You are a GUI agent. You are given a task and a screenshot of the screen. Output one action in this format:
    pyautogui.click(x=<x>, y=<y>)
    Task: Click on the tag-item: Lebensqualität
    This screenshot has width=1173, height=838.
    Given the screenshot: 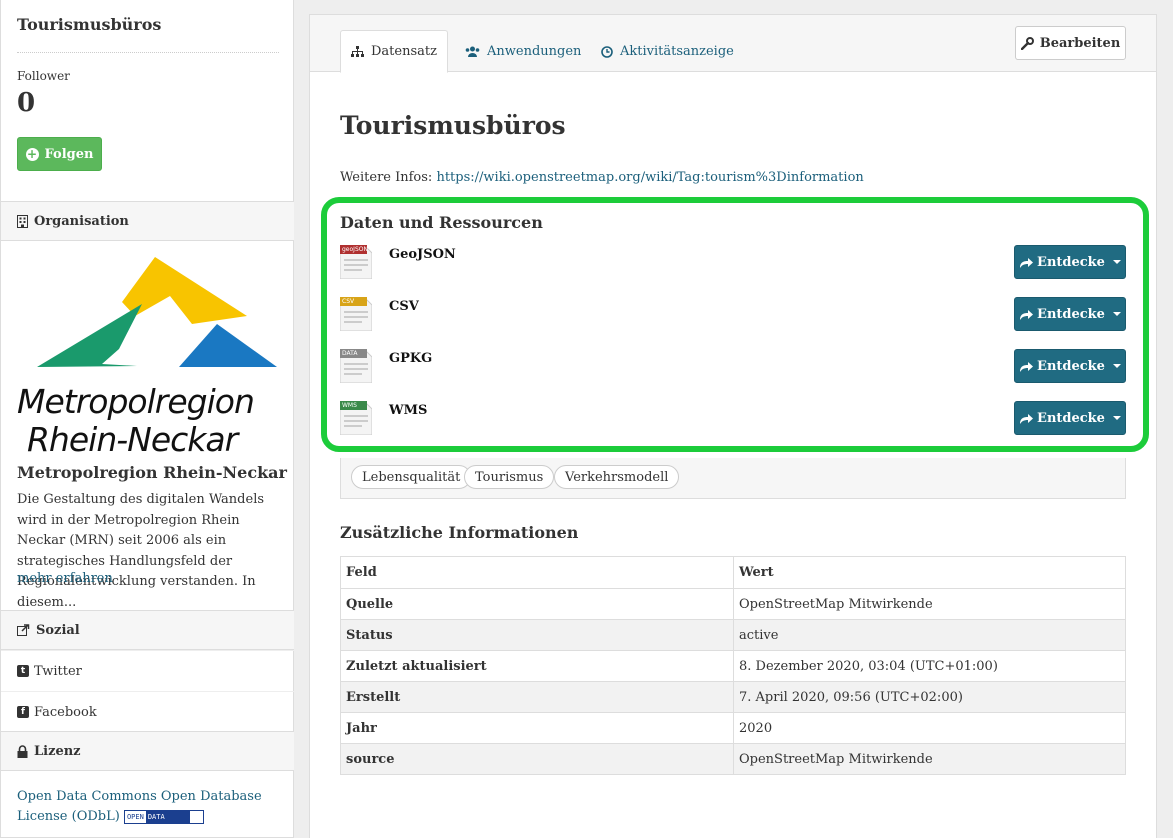 What is the action you would take?
    pyautogui.click(x=411, y=477)
    